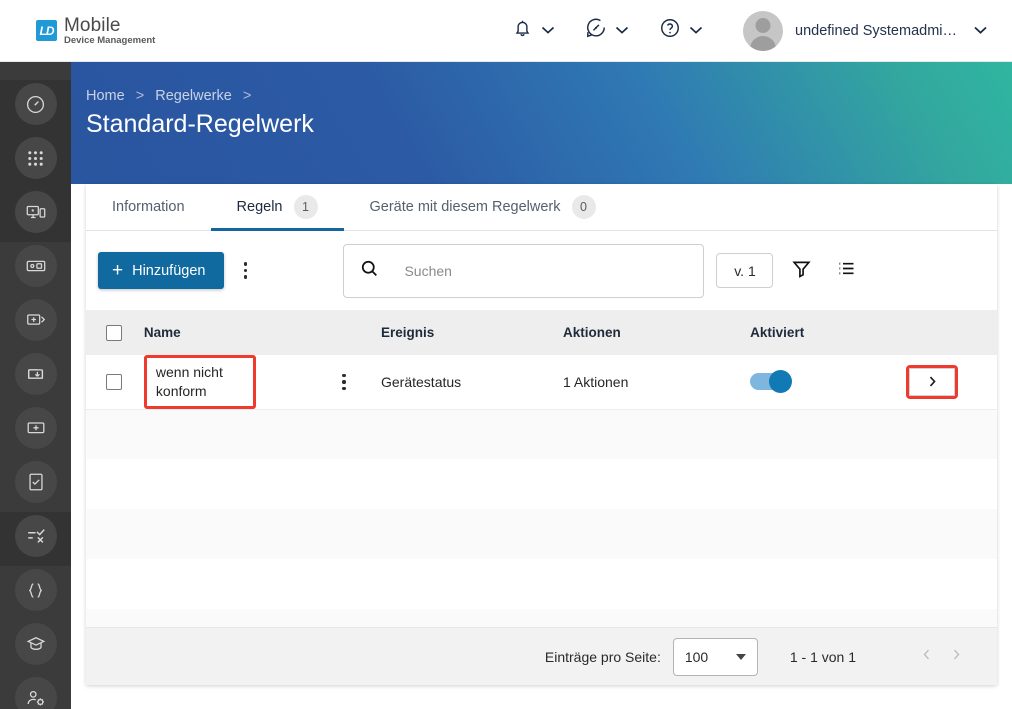 Image resolution: width=1012 pixels, height=709 pixels. I want to click on sidebar-group-mid, so click(35, 269).